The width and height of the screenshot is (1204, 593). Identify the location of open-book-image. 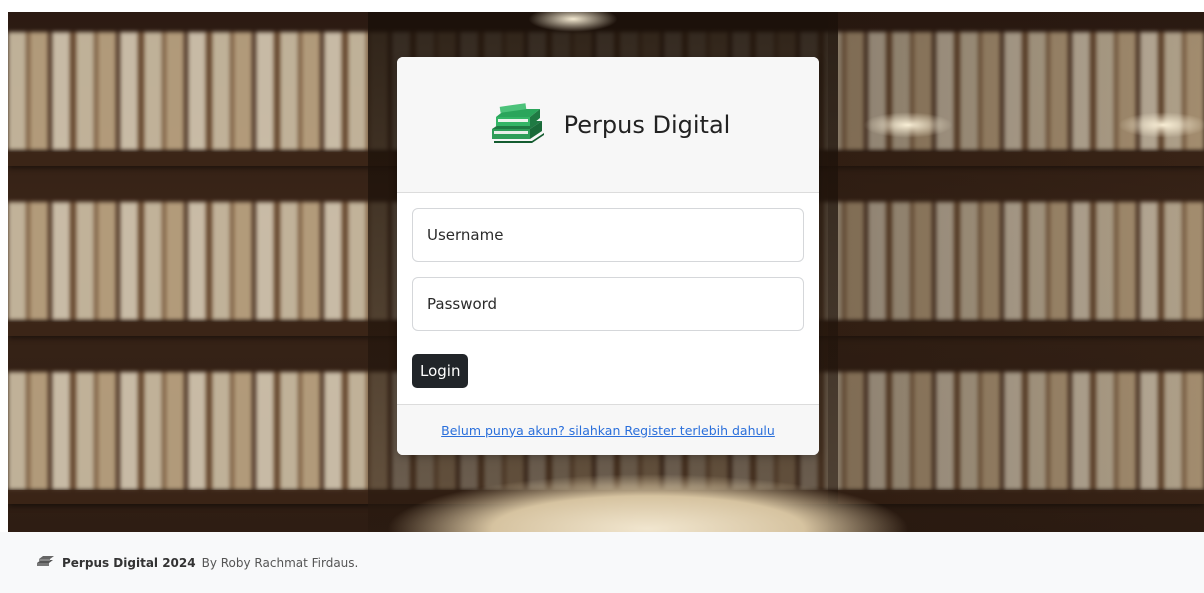
(648, 494).